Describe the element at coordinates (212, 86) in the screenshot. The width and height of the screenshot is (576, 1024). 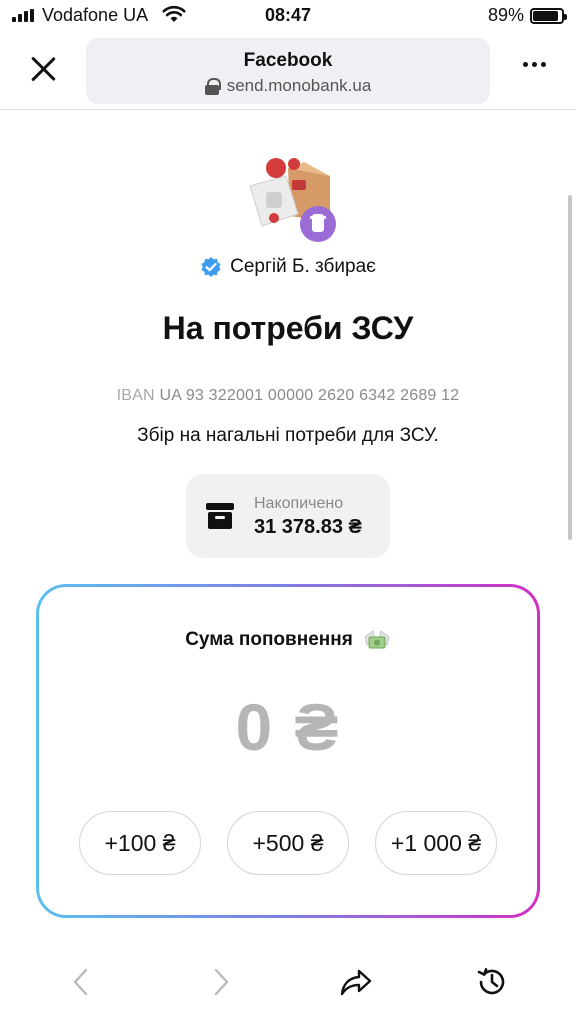
I see `lock-icon` at that location.